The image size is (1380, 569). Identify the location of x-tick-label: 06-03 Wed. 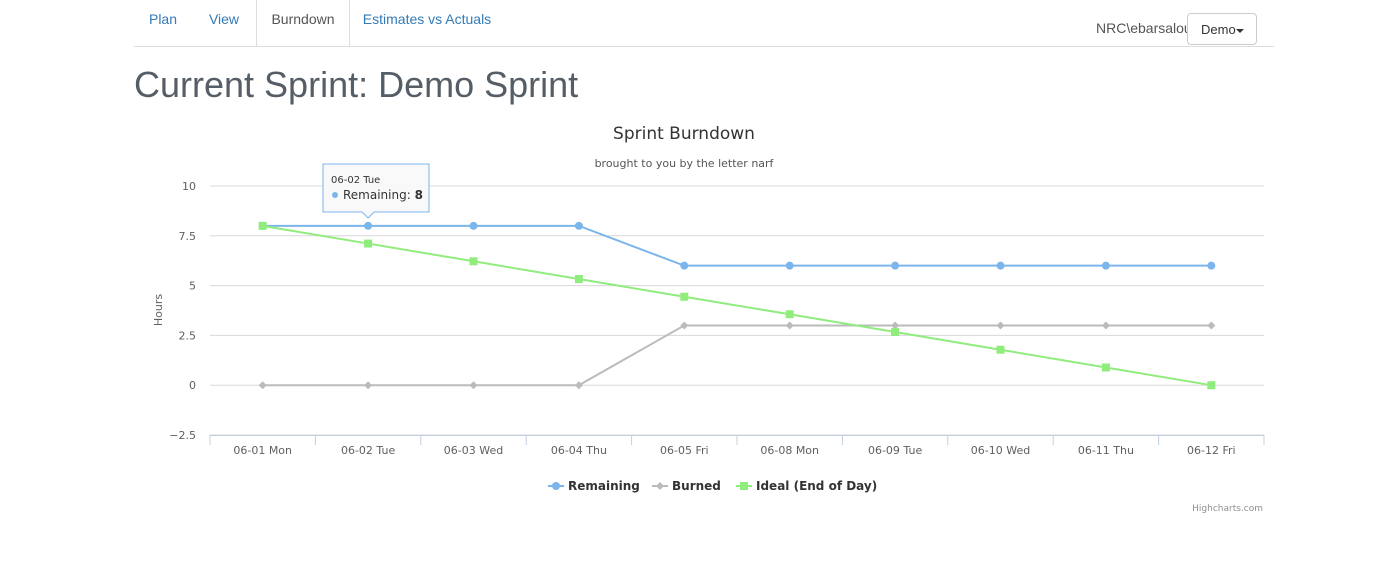
(473, 450).